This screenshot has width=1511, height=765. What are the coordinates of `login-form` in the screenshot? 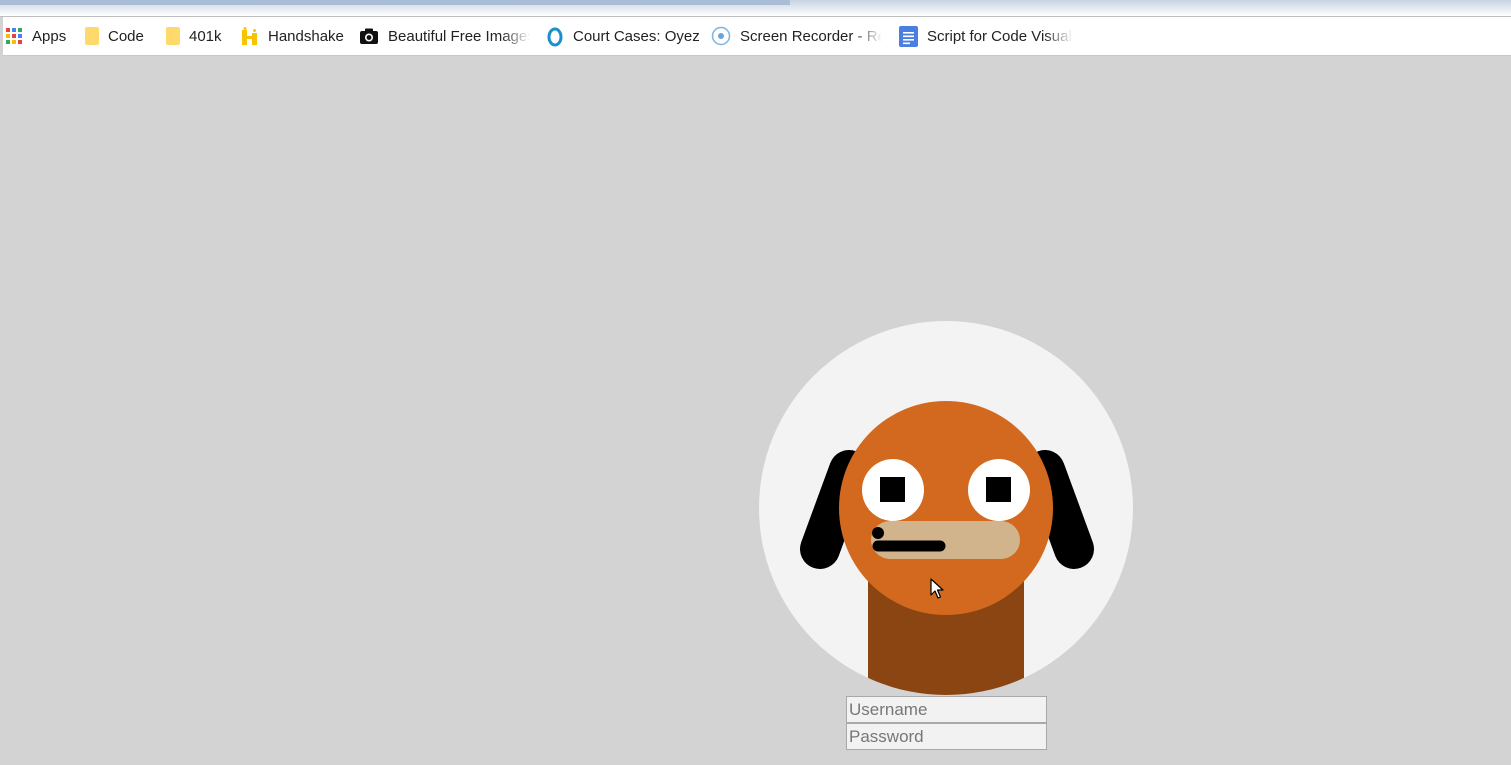 It's located at (946, 723).